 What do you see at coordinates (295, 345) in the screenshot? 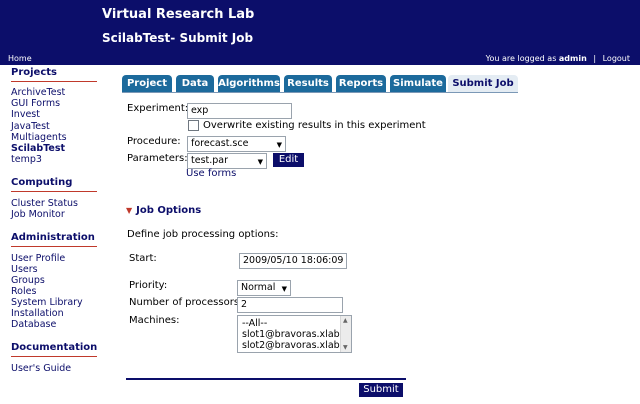
I see `machine-option: slot2@bravoras.xlab.lt` at bounding box center [295, 345].